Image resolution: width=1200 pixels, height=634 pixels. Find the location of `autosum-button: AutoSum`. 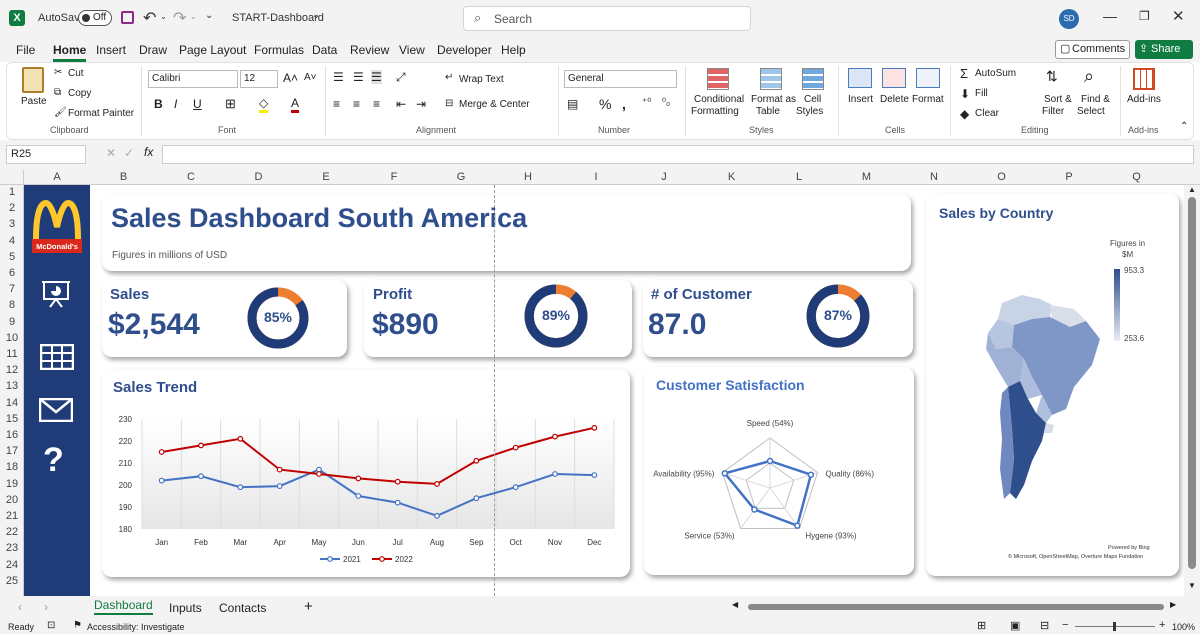

autosum-button: AutoSum is located at coordinates (995, 73).